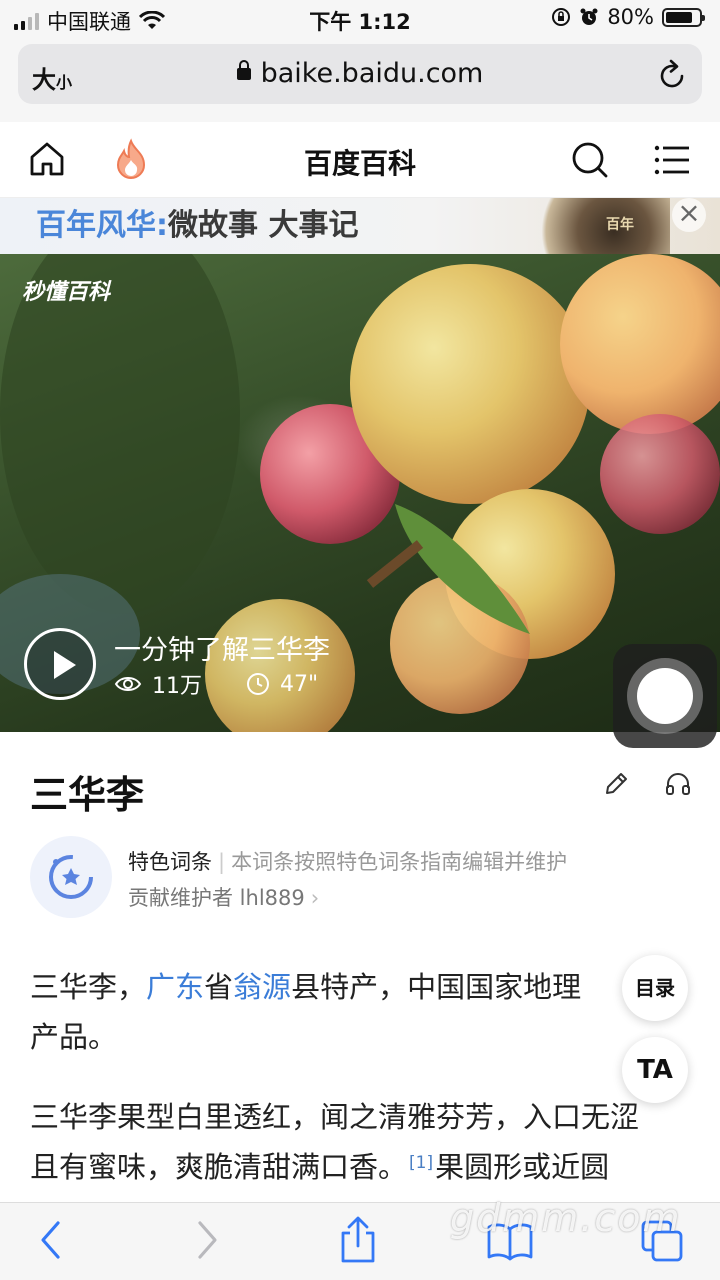  Describe the element at coordinates (263, 225) in the screenshot. I see `banner-subtitle: 微故事 大事记` at that location.